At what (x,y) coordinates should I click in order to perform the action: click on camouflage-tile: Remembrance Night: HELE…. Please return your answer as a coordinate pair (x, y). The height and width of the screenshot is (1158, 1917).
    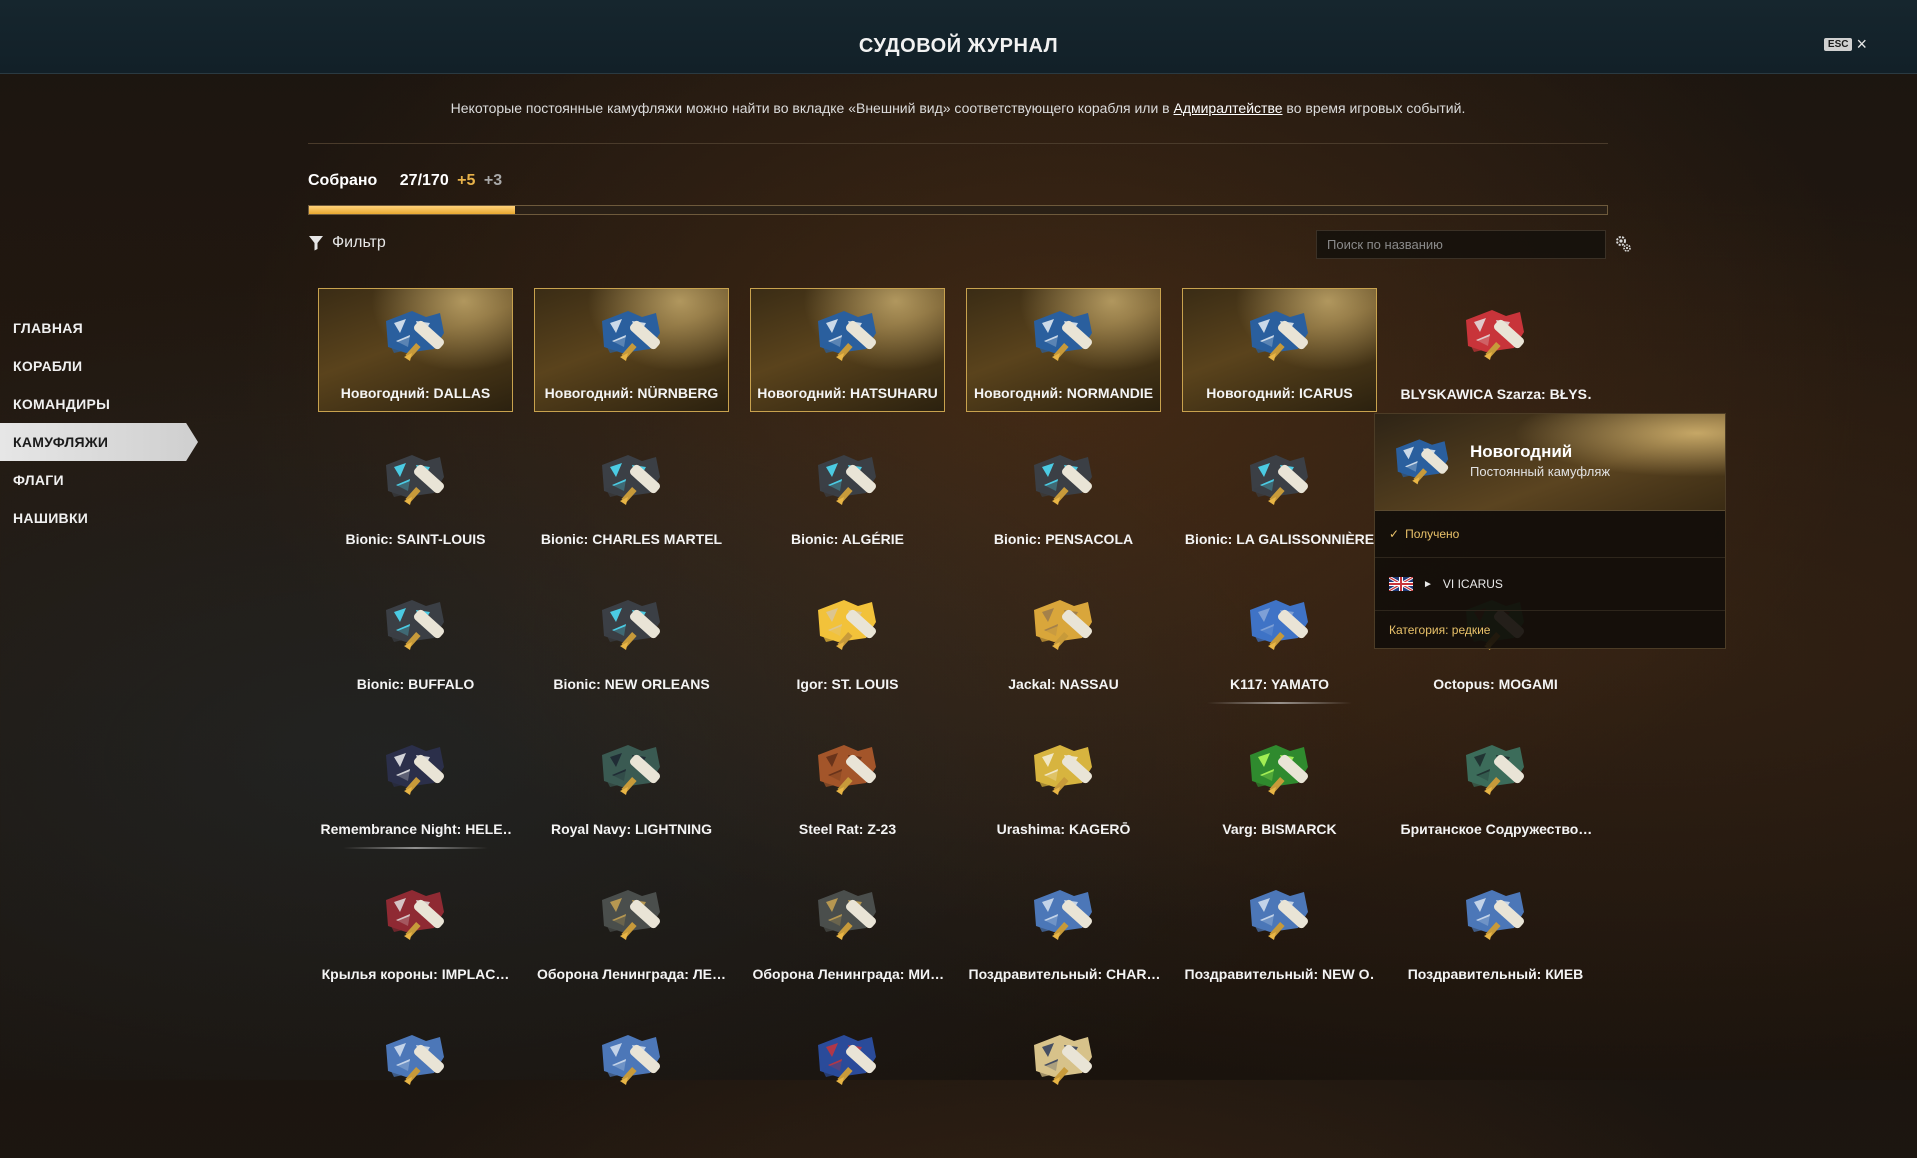
    Looking at the image, I should click on (415, 786).